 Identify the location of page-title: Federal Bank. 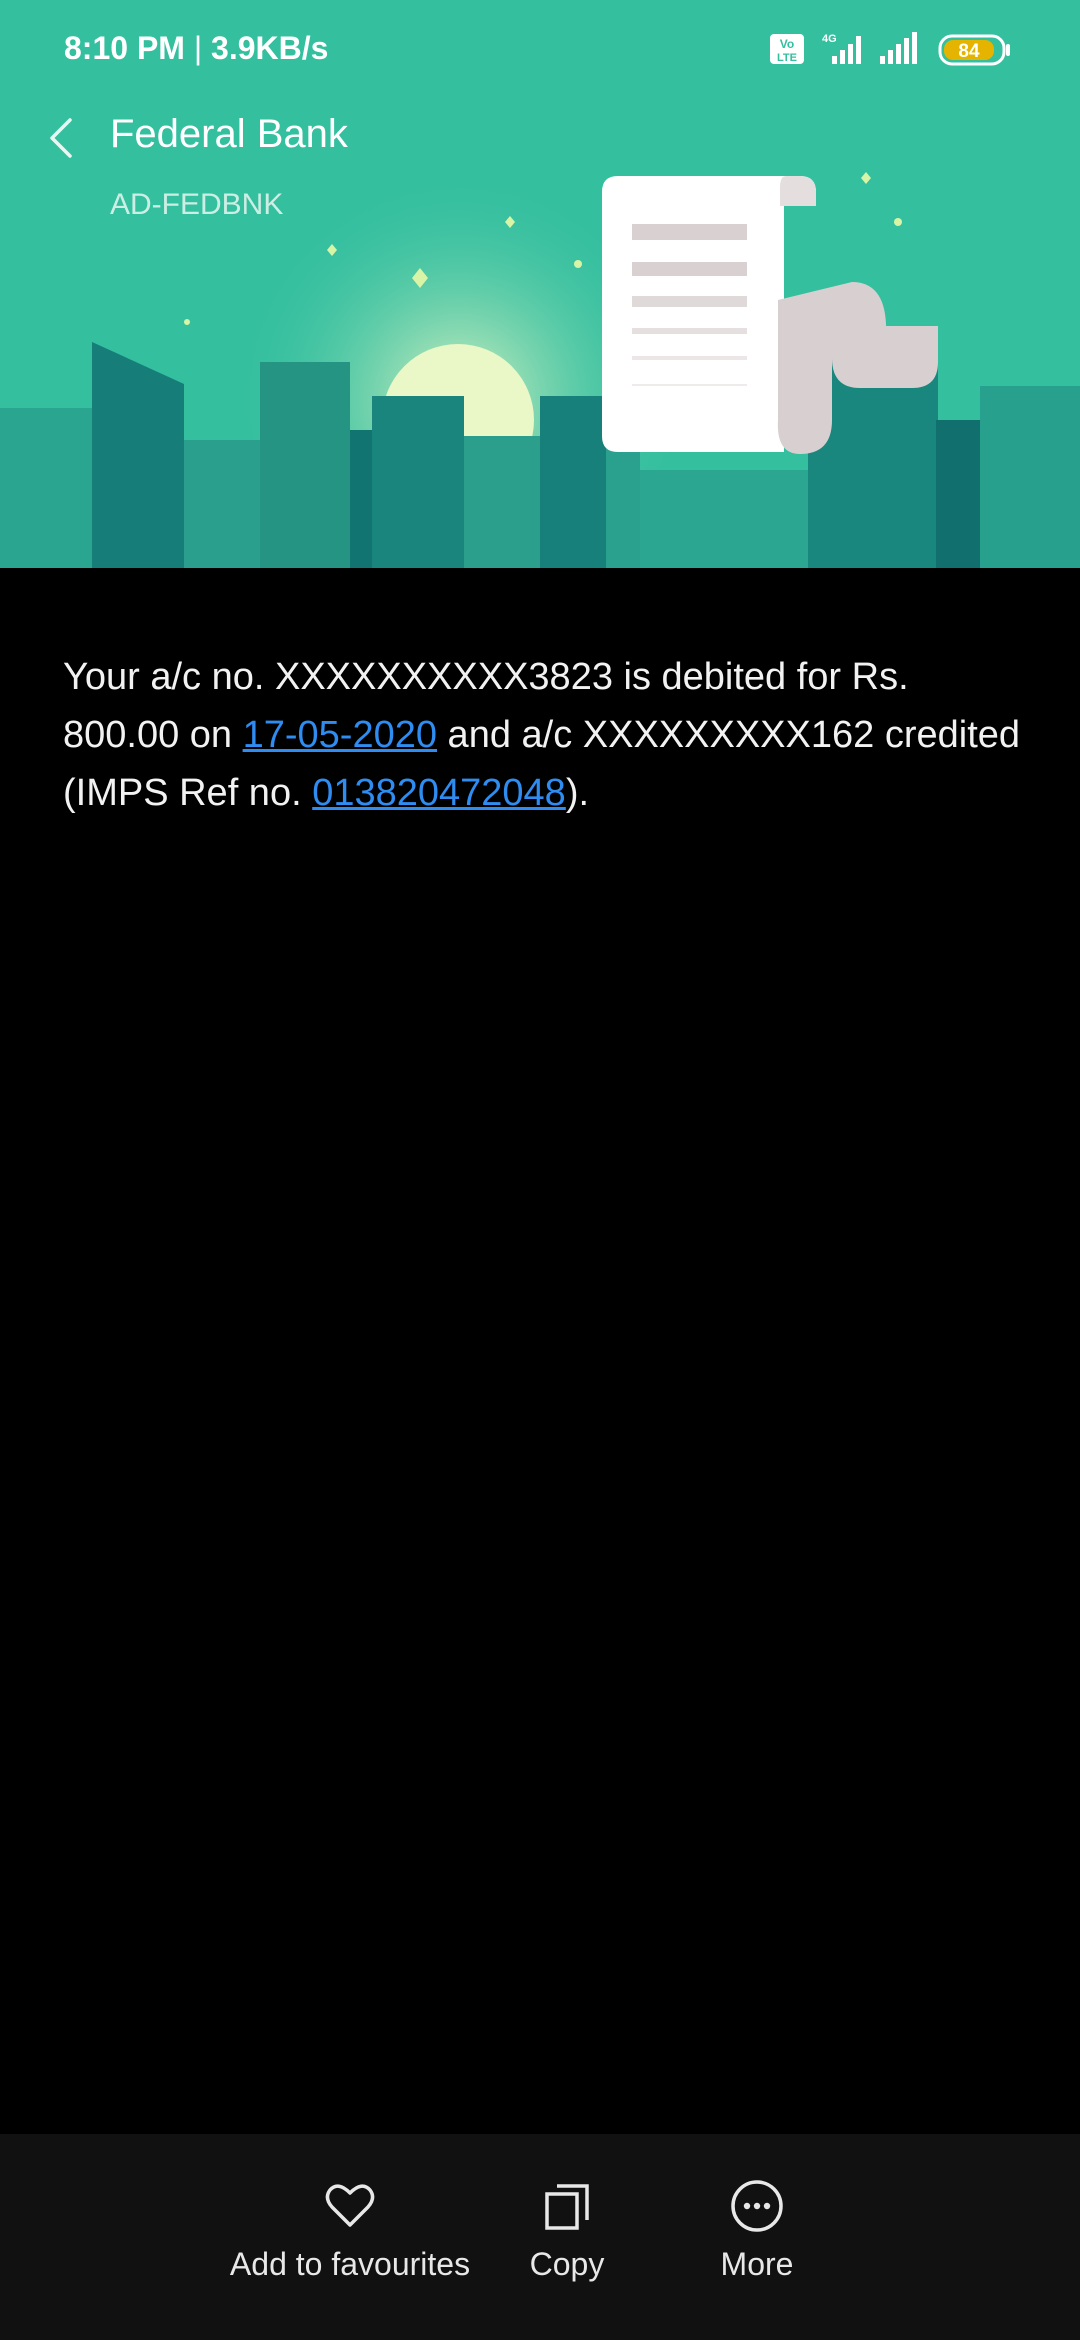
(229, 134).